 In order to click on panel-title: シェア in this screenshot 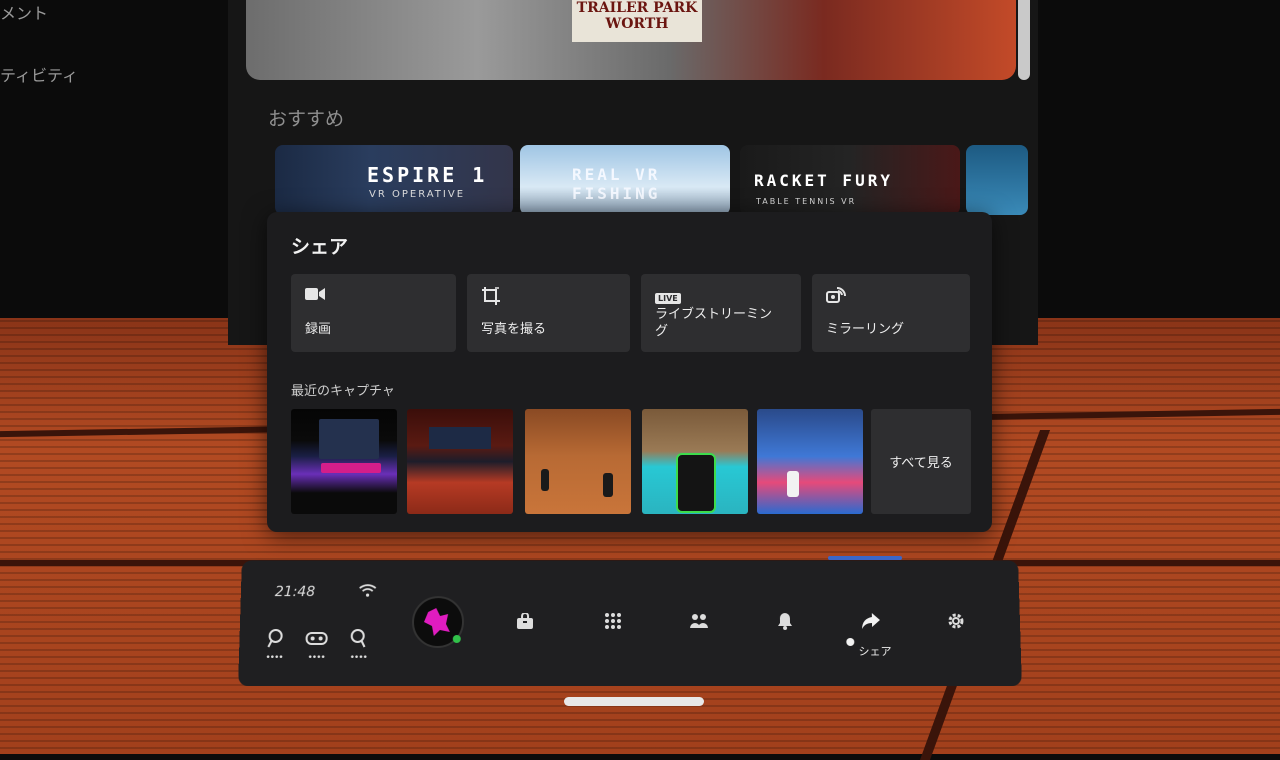, I will do `click(319, 245)`.